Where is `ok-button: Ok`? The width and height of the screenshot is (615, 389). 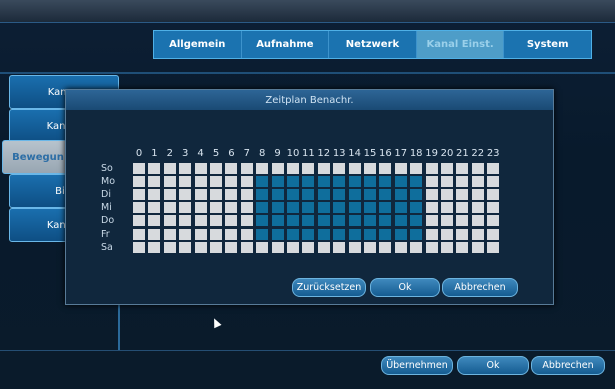
ok-button: Ok is located at coordinates (493, 365).